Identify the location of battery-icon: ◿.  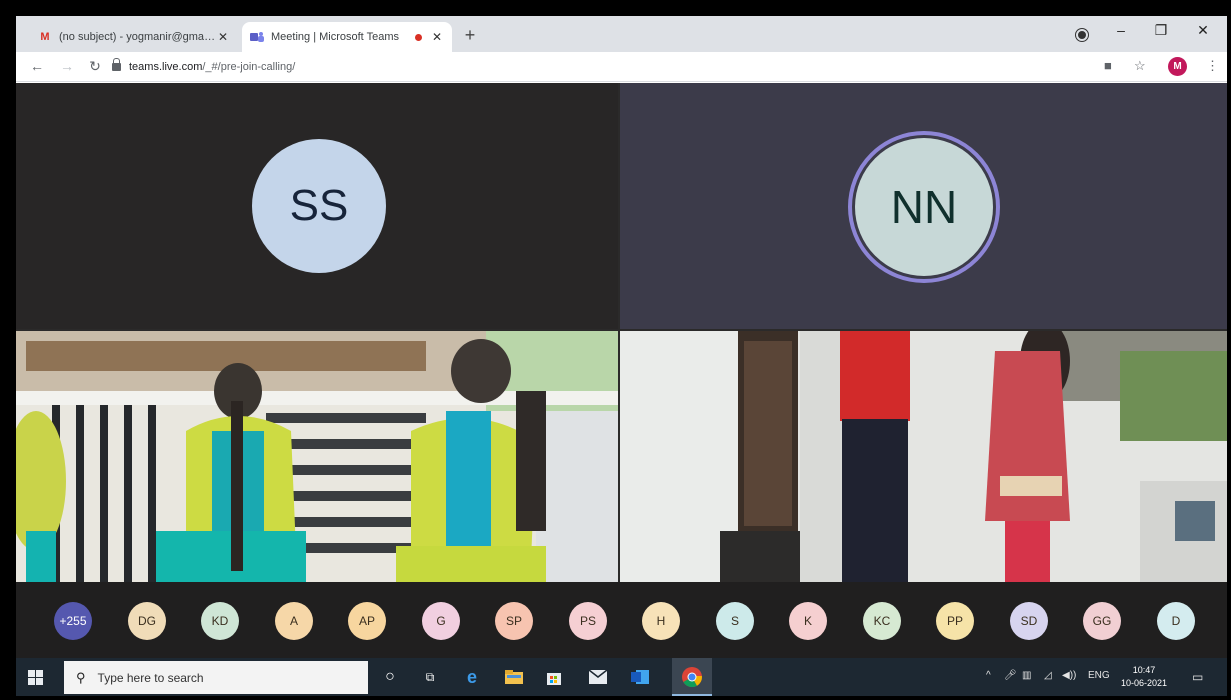
(1048, 675).